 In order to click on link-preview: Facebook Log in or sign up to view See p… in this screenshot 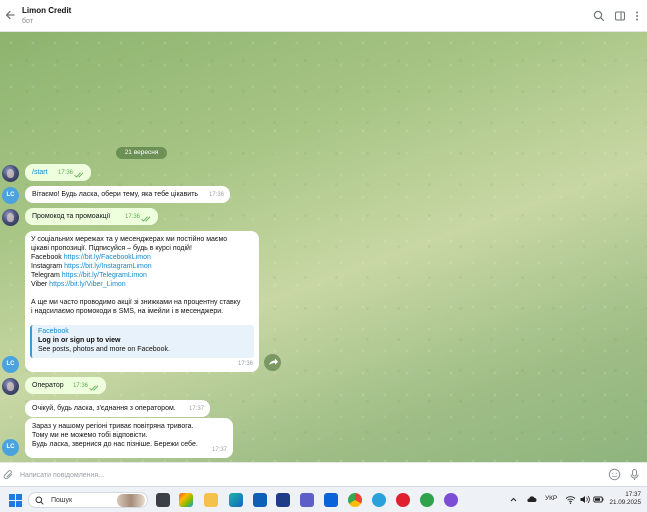, I will do `click(142, 341)`.